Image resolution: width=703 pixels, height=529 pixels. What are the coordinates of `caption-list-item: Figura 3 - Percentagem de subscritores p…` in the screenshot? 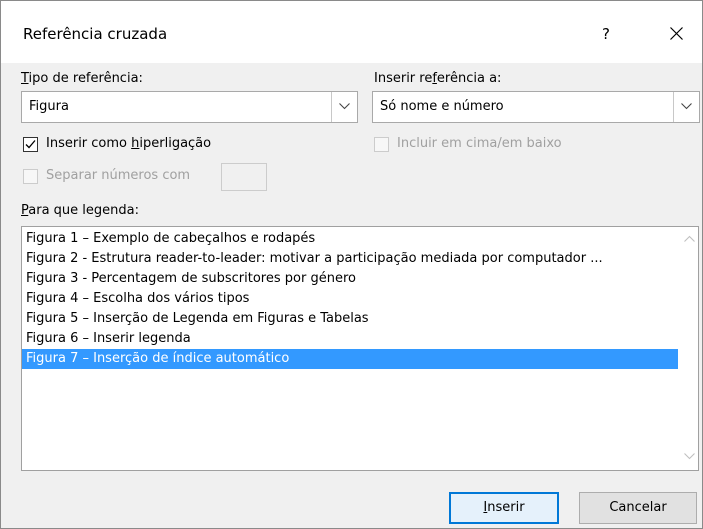 It's located at (350, 279).